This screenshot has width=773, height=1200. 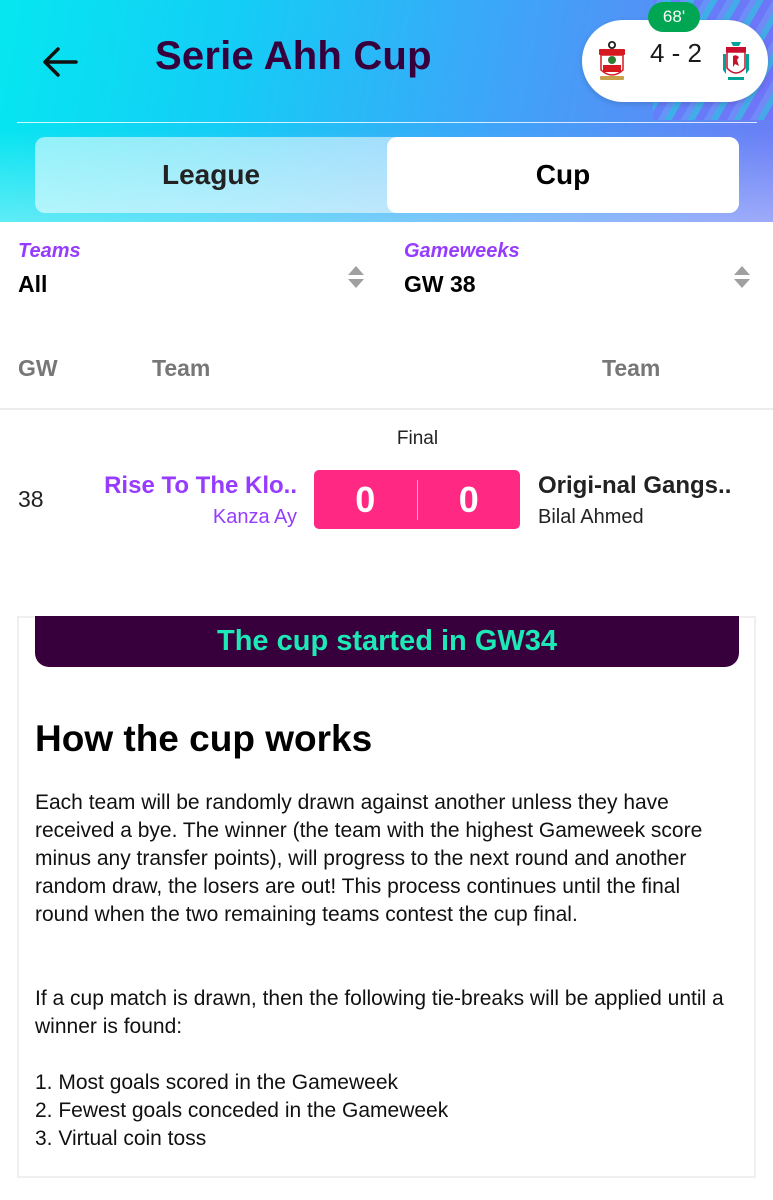 I want to click on gameweeks-filter-label: Gameweeks, so click(x=462, y=251).